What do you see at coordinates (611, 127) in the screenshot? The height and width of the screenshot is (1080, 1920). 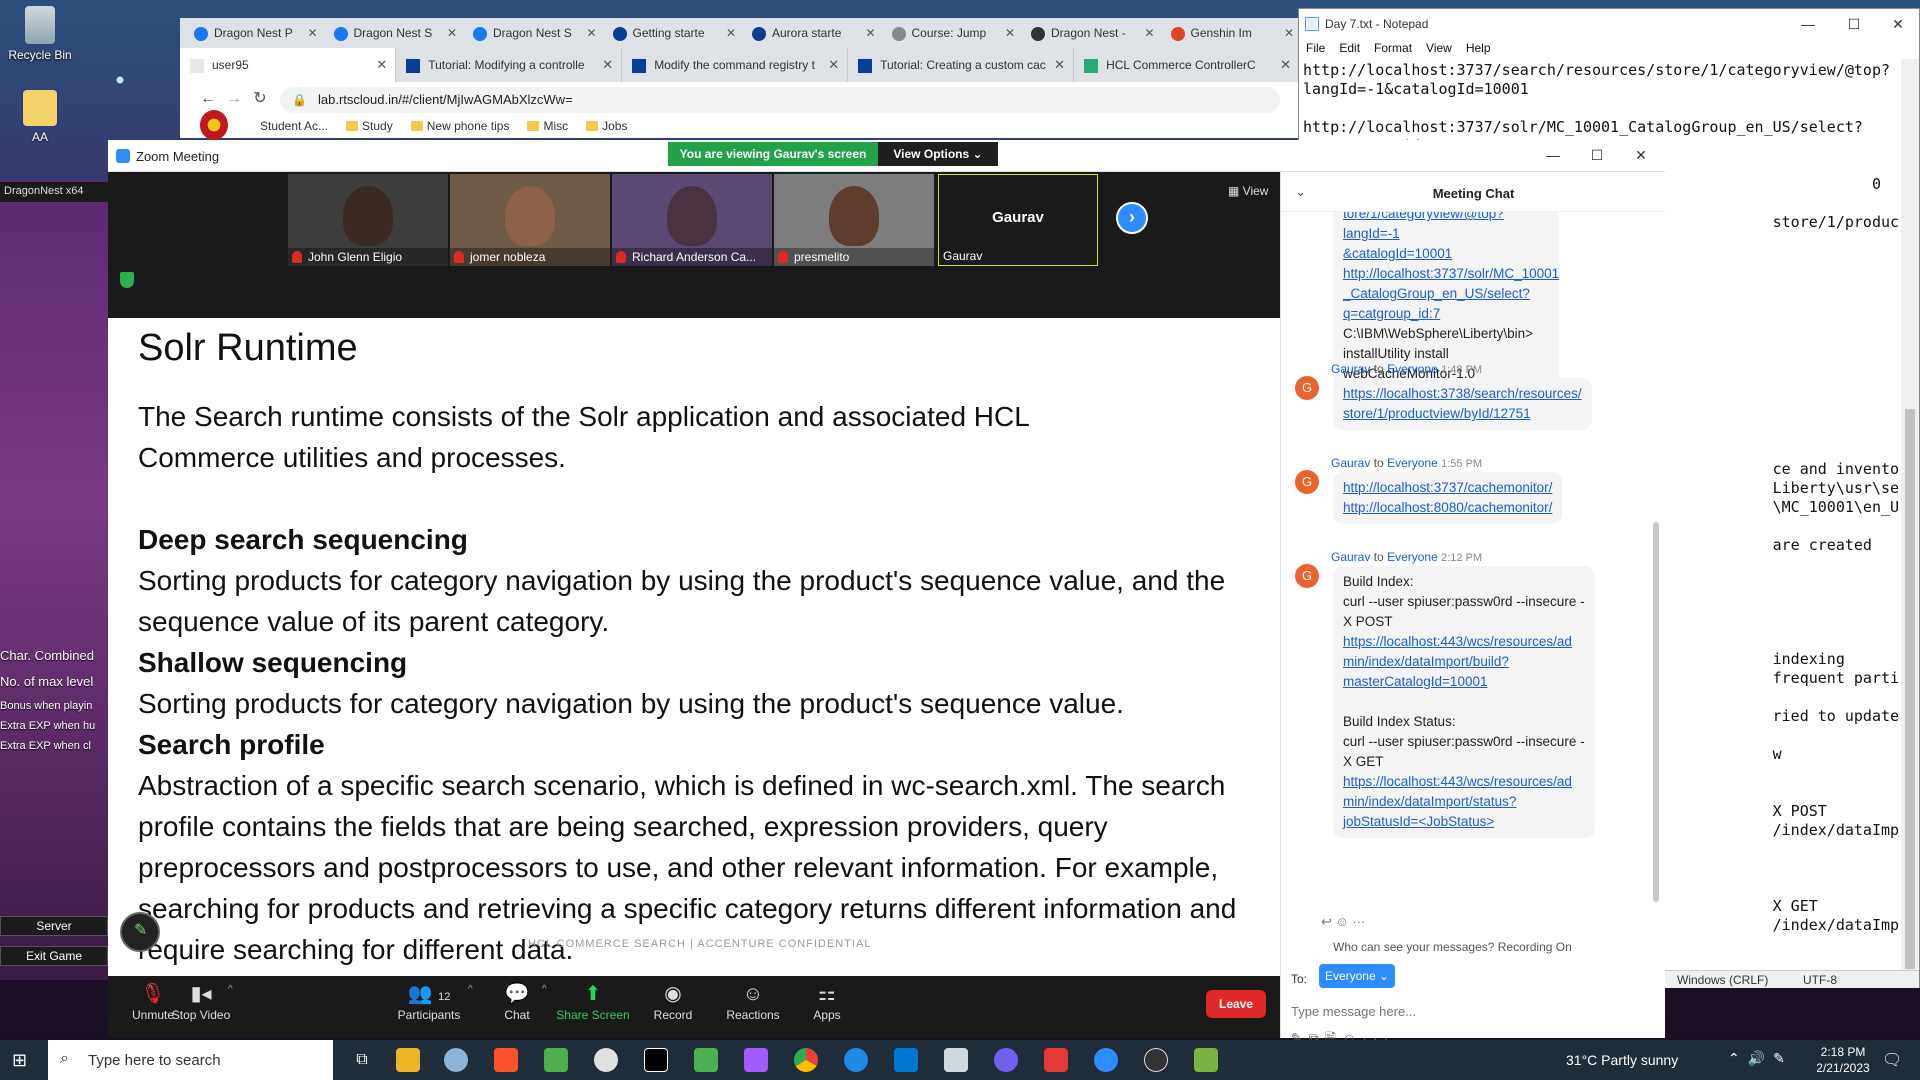 I see `bookmark-jobs: Jobs` at bounding box center [611, 127].